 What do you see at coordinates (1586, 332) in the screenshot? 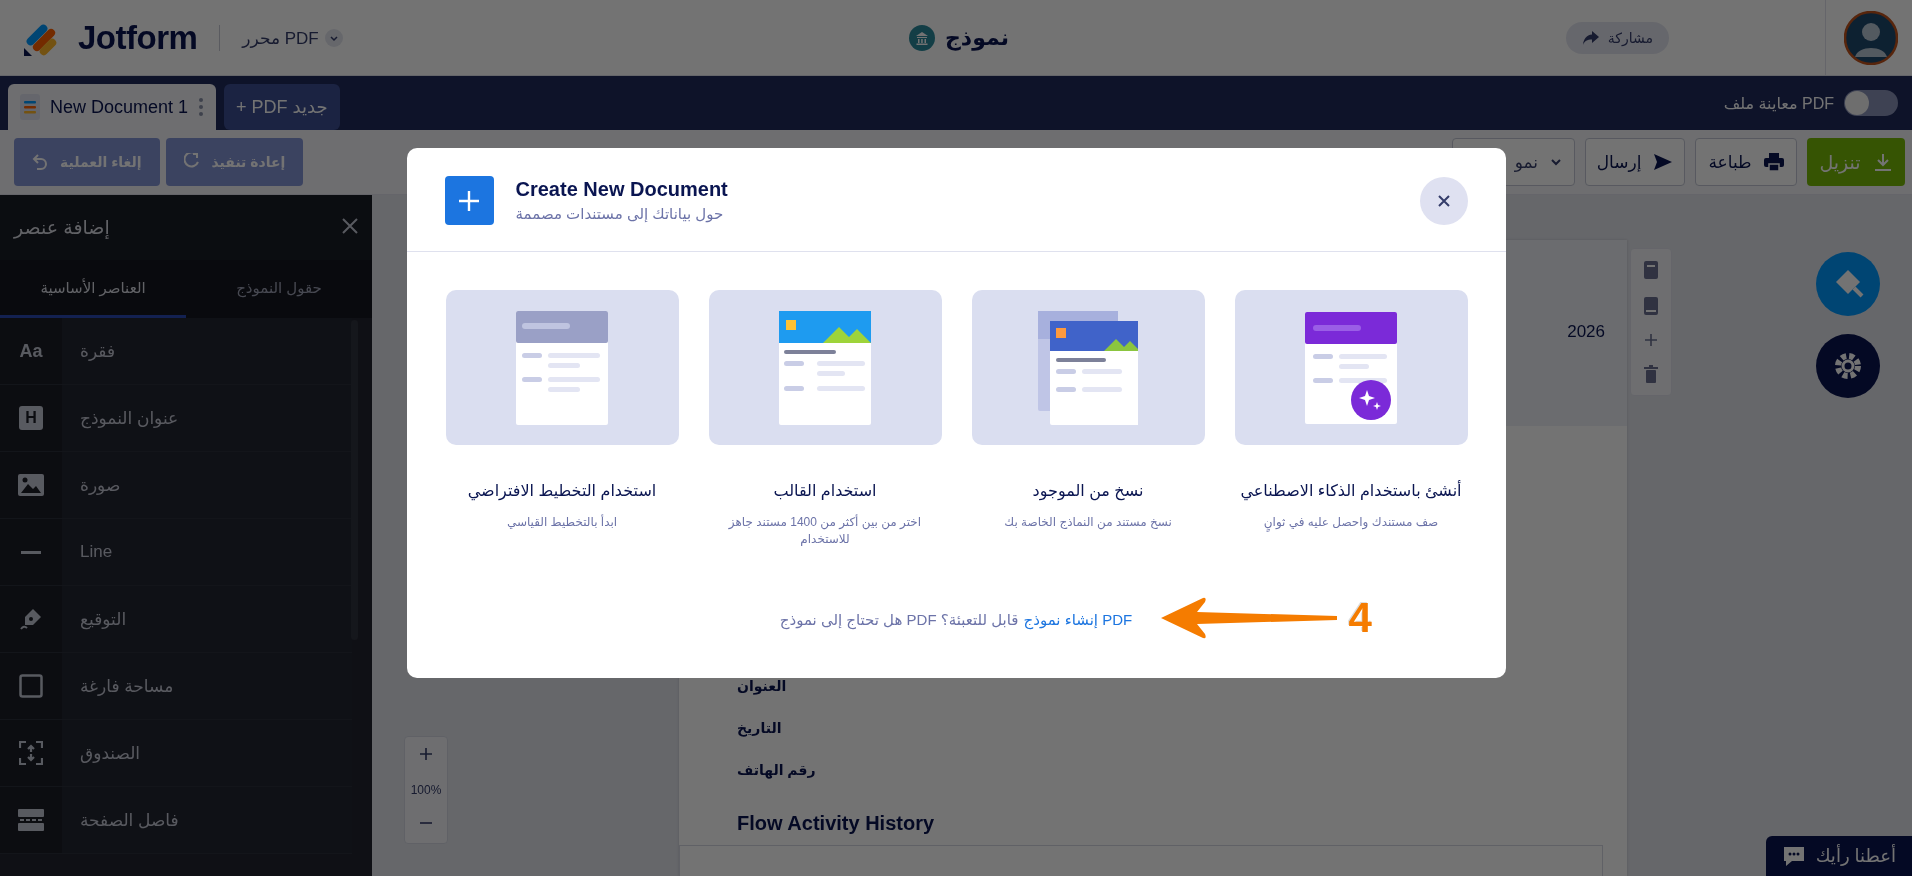
I see `date-text: 2026` at bounding box center [1586, 332].